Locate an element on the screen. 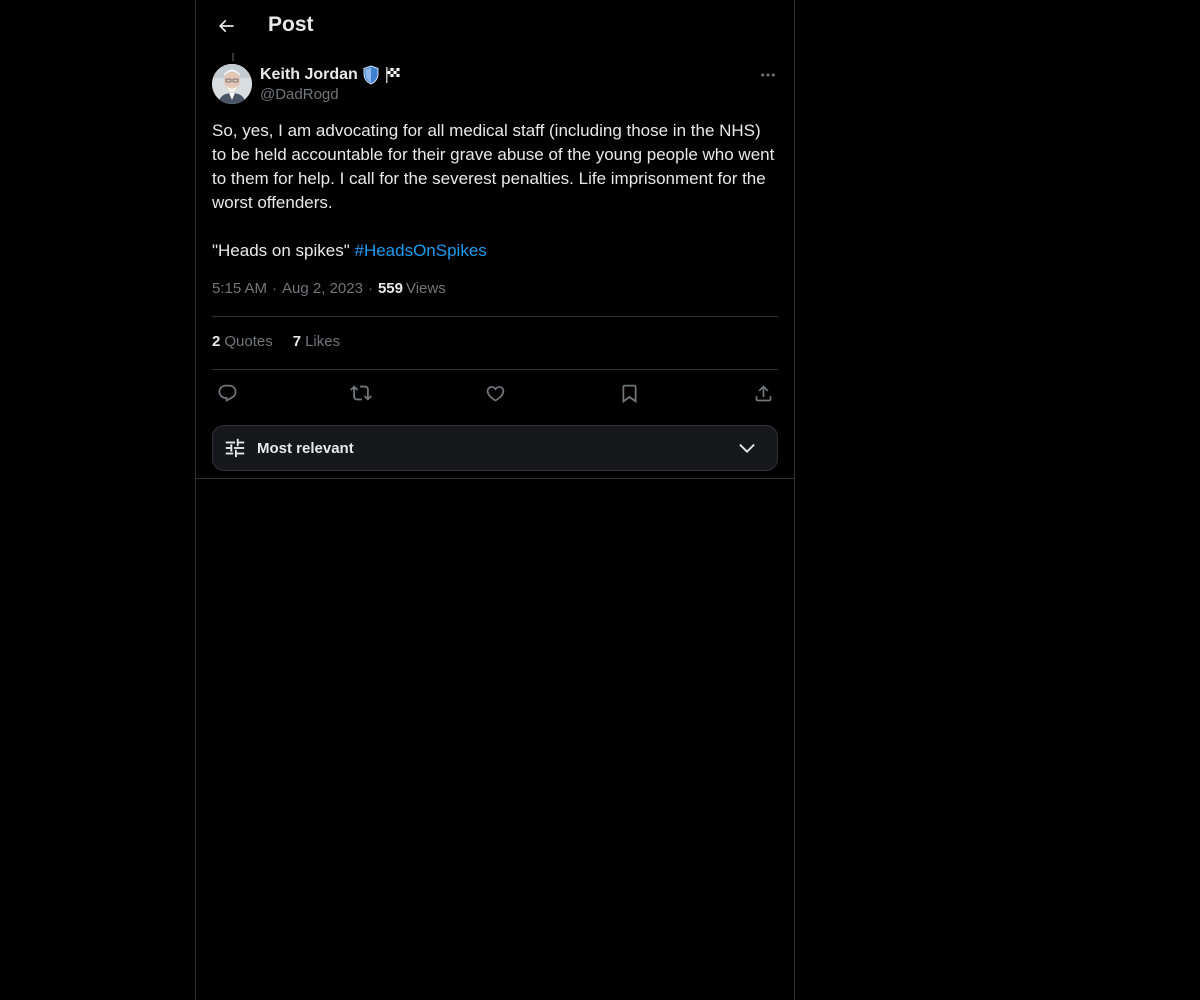 The image size is (1200, 1000). share-button is located at coordinates (763, 393).